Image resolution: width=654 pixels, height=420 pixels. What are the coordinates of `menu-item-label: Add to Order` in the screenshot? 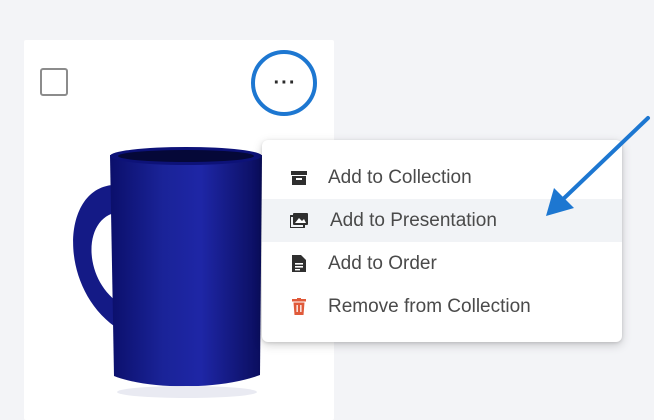 It's located at (382, 263).